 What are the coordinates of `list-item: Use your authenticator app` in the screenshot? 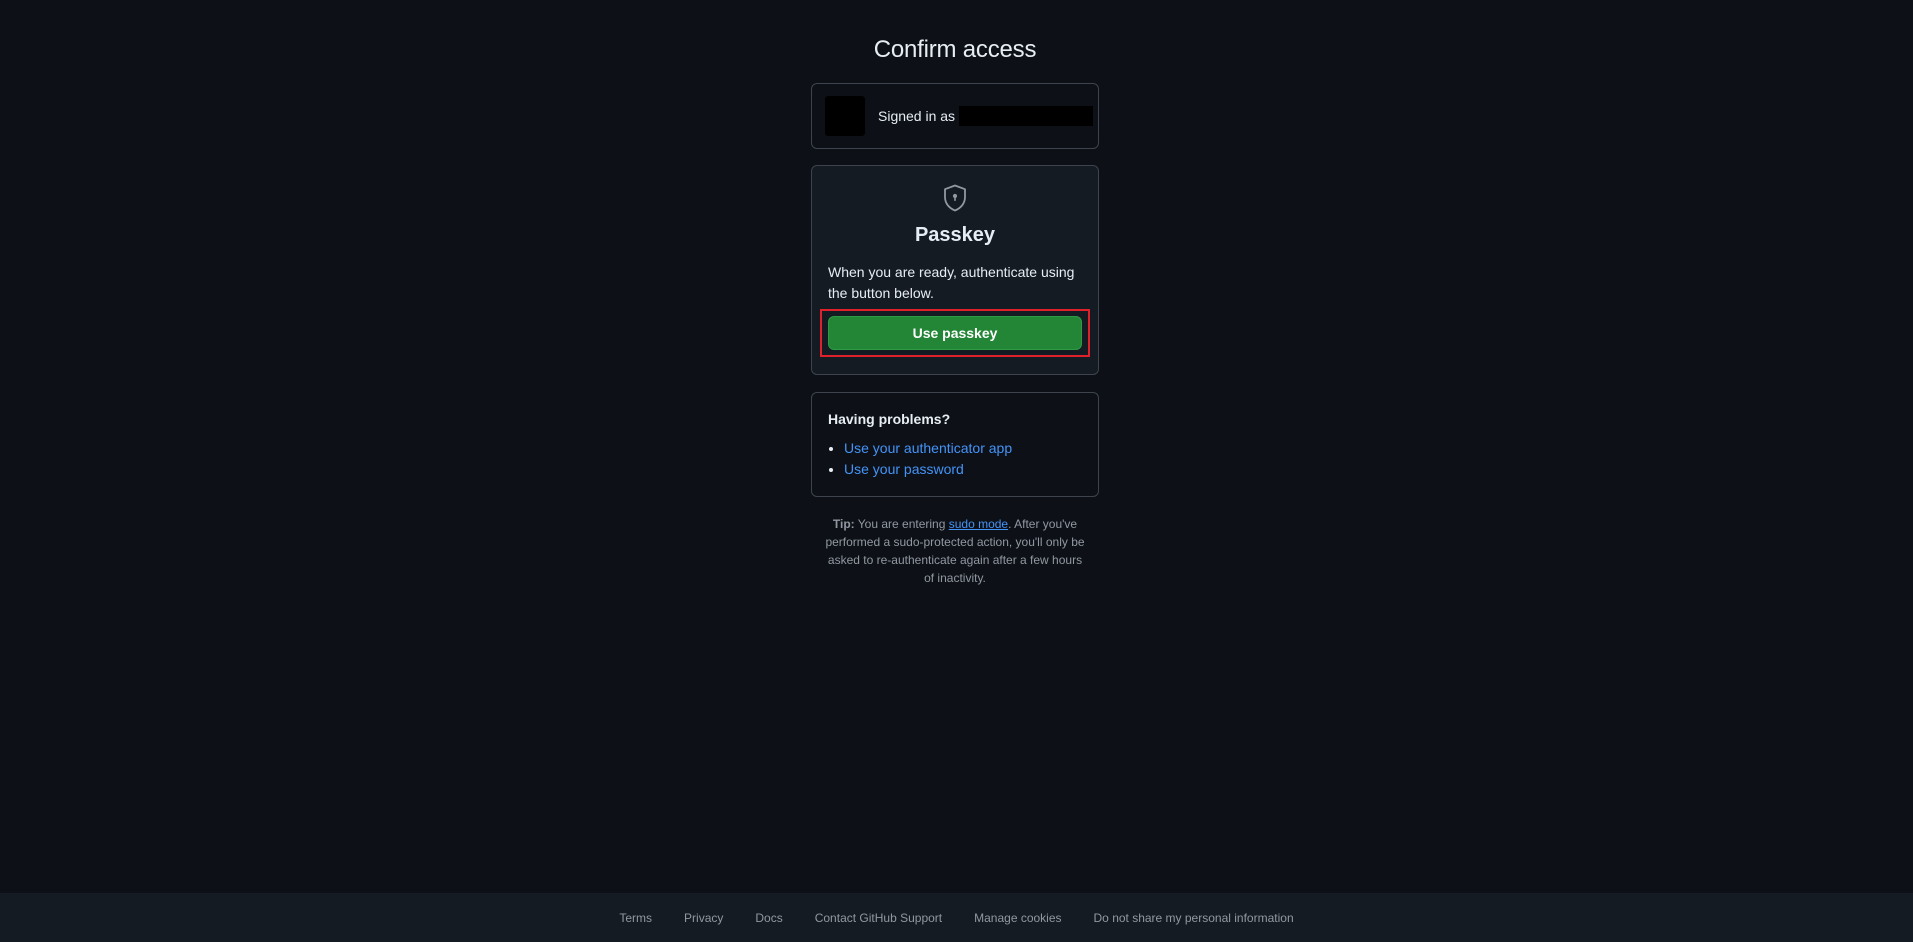 It's located at (963, 448).